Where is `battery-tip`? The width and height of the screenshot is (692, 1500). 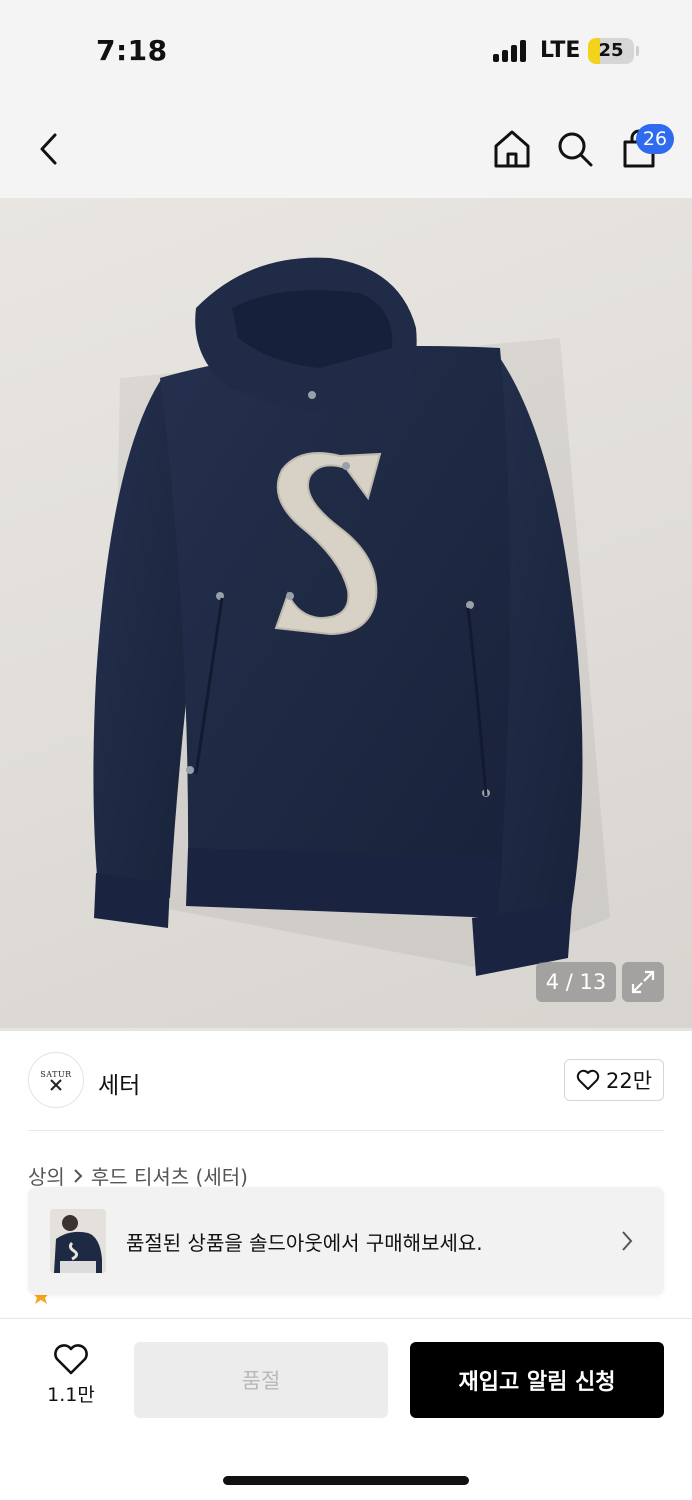
battery-tip is located at coordinates (637, 51).